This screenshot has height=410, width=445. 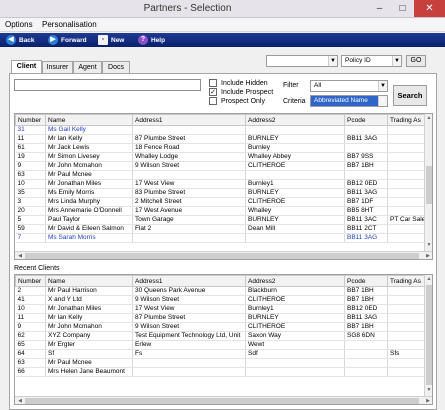 I want to click on menu-personalisation: Personalisation, so click(x=69, y=24).